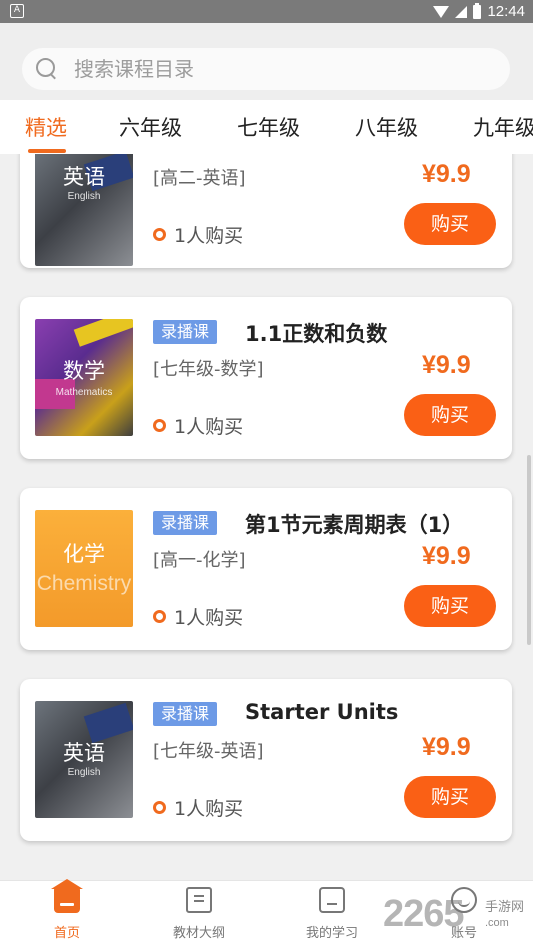 This screenshot has height=947, width=533. I want to click on scrollbar, so click(529, 550).